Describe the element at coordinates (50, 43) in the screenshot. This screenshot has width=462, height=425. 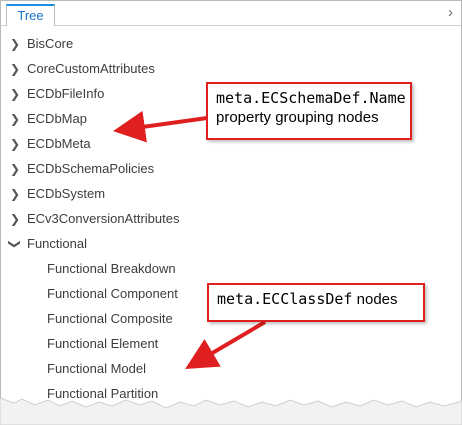
I see `tree-node-label: BisCore` at that location.